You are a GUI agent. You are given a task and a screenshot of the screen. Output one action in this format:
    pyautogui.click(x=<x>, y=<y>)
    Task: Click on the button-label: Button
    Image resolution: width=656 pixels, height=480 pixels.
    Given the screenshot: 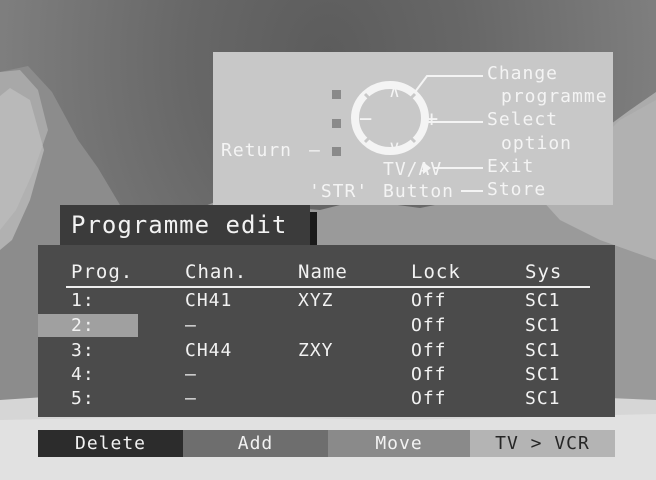 What is the action you would take?
    pyautogui.click(x=419, y=191)
    